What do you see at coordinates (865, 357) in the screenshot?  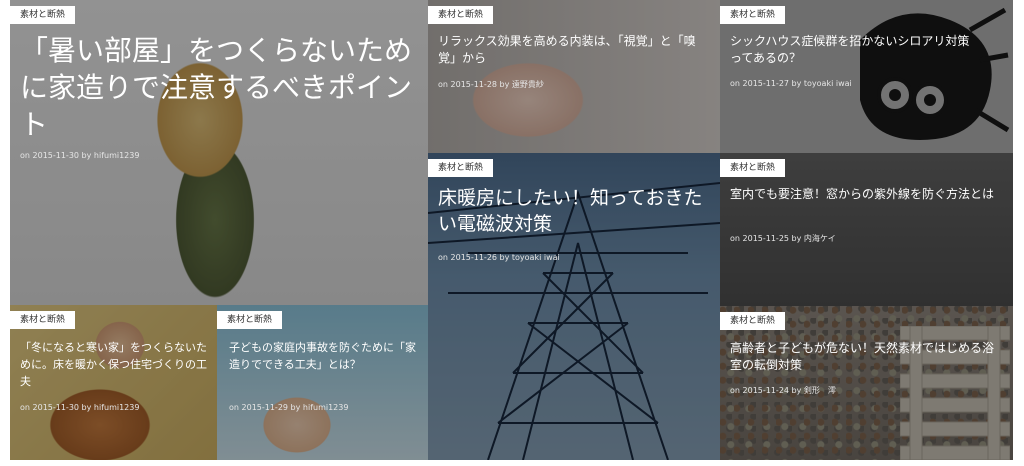 I see `post-title: 高齢者と子どもが危ない！天然素材ではじめる浴室の転倒対策` at bounding box center [865, 357].